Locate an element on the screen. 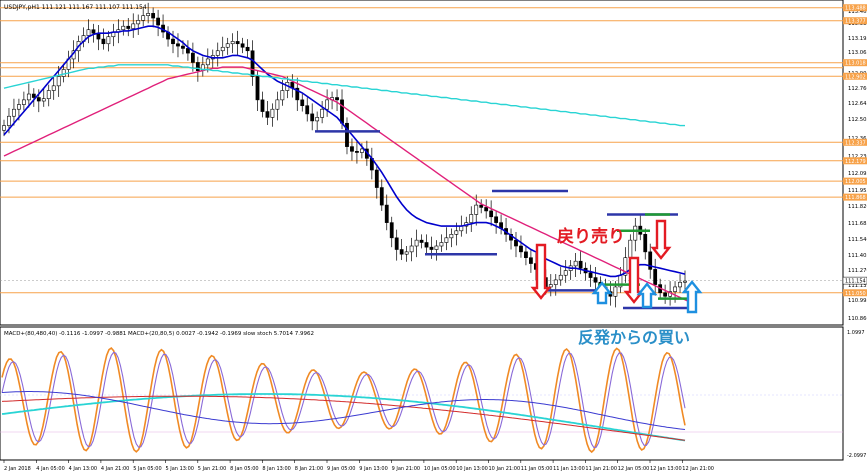 The height and width of the screenshot is (475, 867). macd-axis-bottom: -2.0997 is located at coordinates (856, 456).